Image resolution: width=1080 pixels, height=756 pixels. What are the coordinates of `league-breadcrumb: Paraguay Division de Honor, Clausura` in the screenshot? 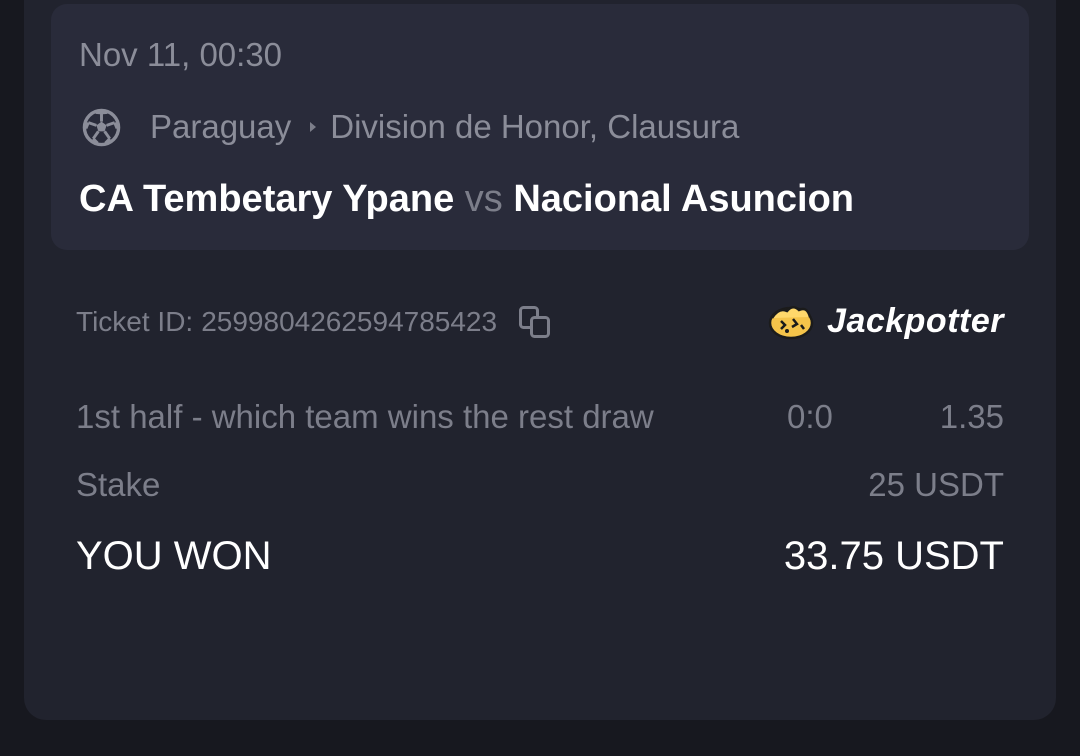 It's located at (410, 127).